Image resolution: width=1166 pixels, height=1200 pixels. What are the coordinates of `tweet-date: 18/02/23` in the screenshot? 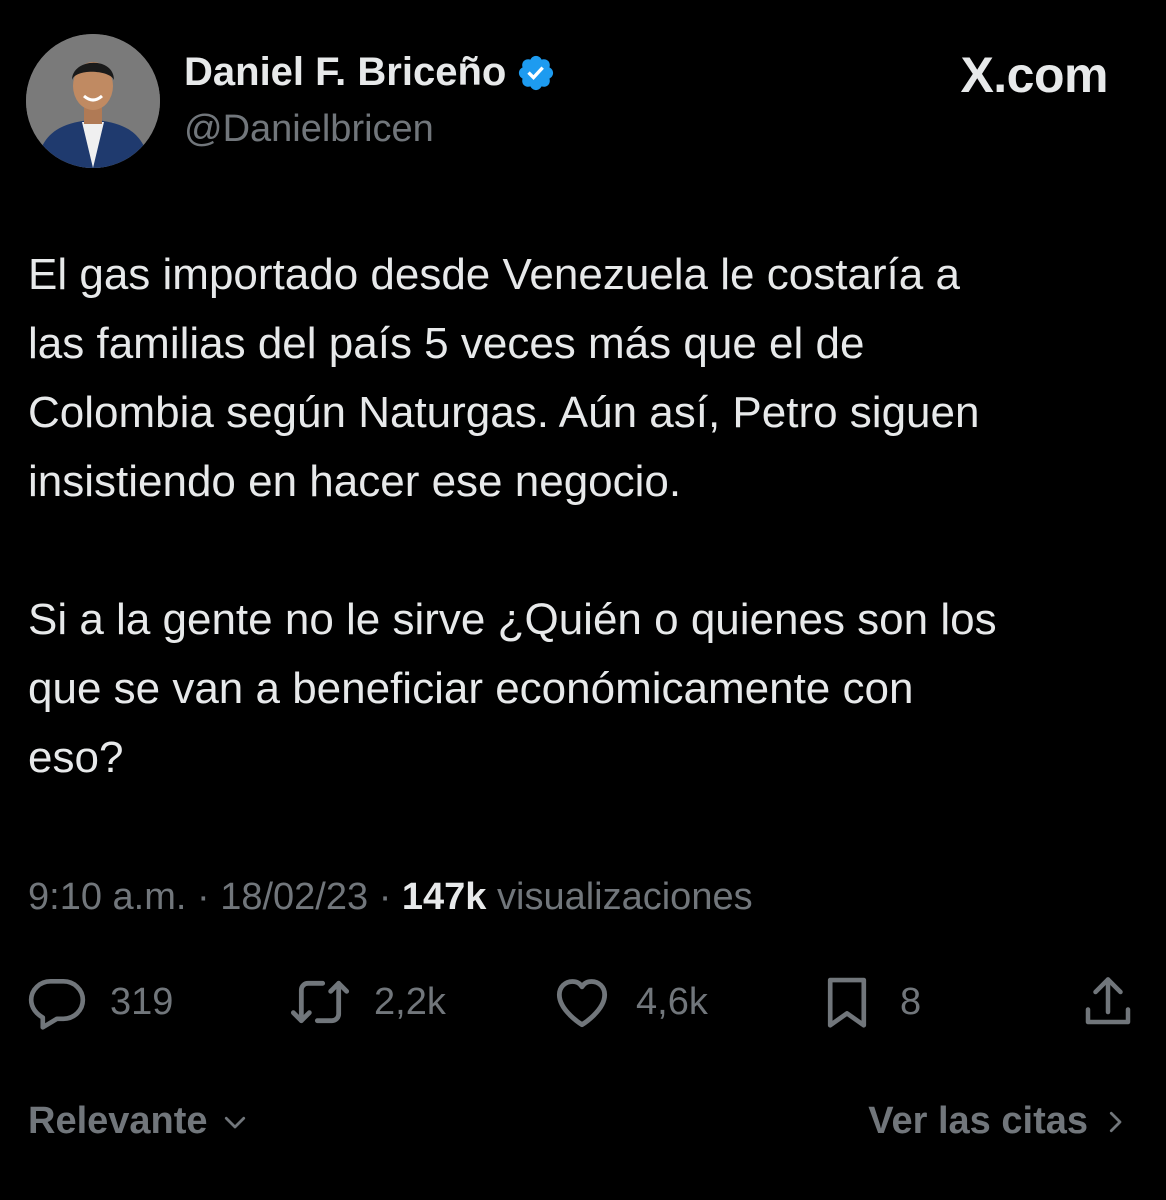 It's located at (294, 897).